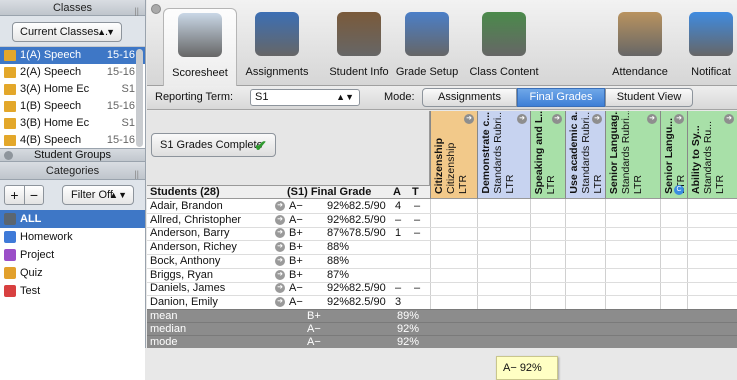 The width and height of the screenshot is (737, 380). What do you see at coordinates (200, 35) in the screenshot?
I see `scoresheet-icon` at bounding box center [200, 35].